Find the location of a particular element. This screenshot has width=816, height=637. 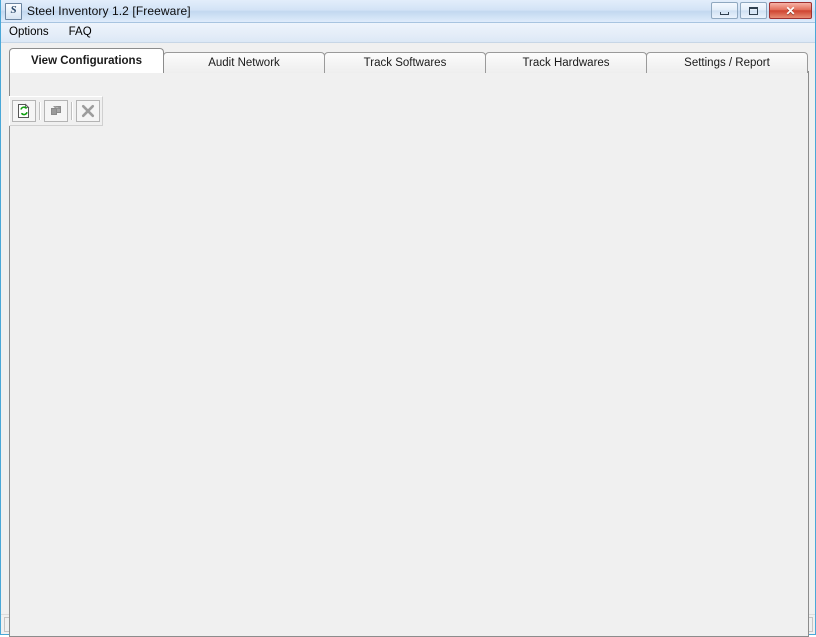

tab-track-softwares: Track Softwares is located at coordinates (405, 62).